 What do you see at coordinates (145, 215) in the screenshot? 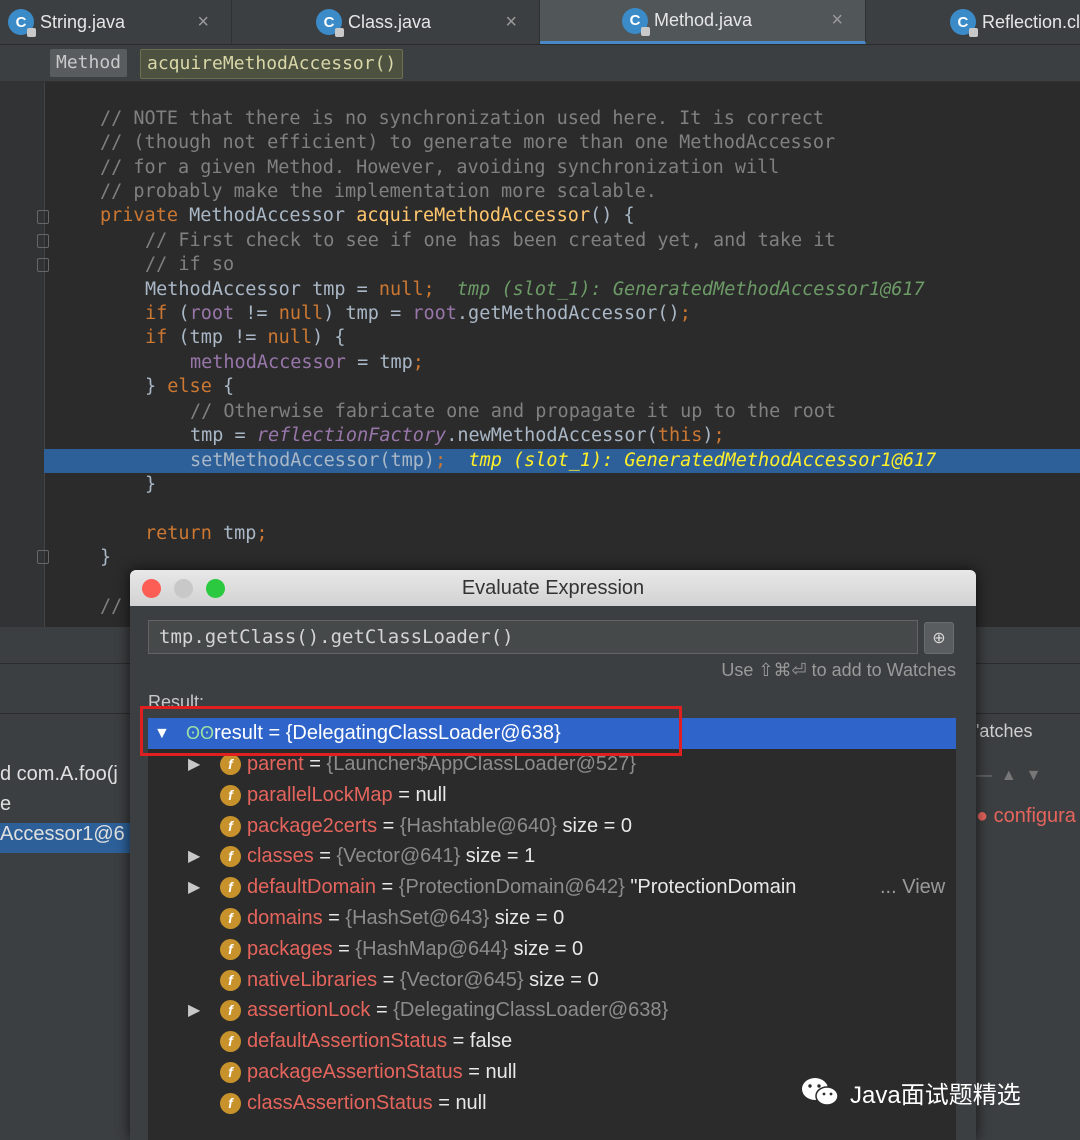
I see `keyword: private` at bounding box center [145, 215].